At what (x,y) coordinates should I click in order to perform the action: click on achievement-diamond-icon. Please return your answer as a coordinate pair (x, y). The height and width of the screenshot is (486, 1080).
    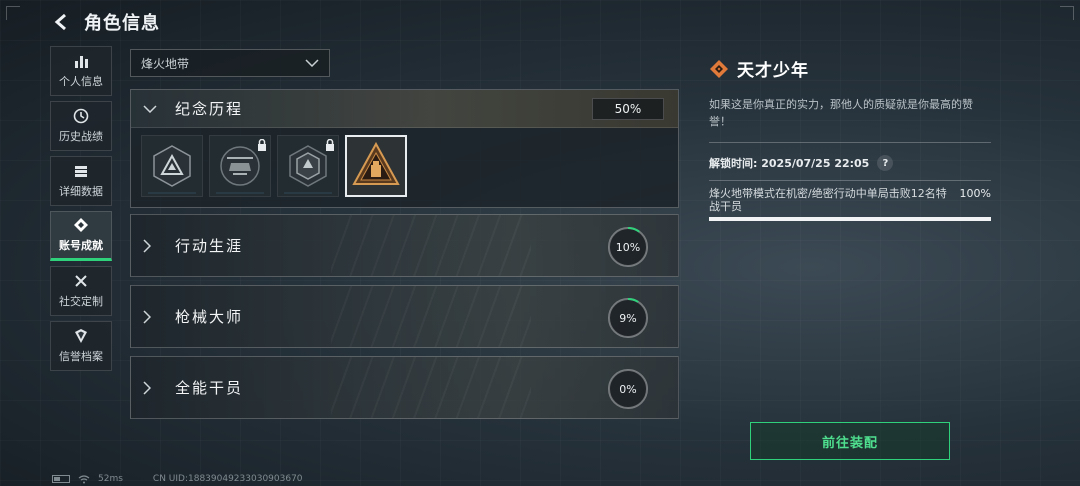
    Looking at the image, I should click on (719, 68).